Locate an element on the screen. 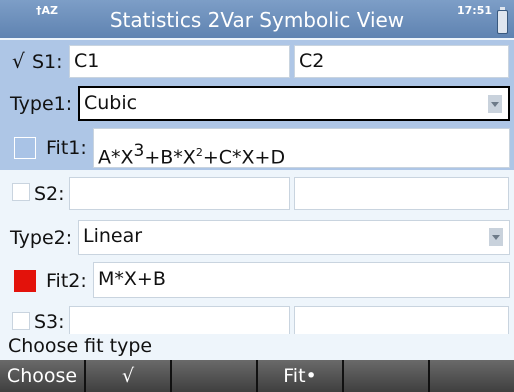 This screenshot has width=514, height=392. s2-row: S2: is located at coordinates (257, 193).